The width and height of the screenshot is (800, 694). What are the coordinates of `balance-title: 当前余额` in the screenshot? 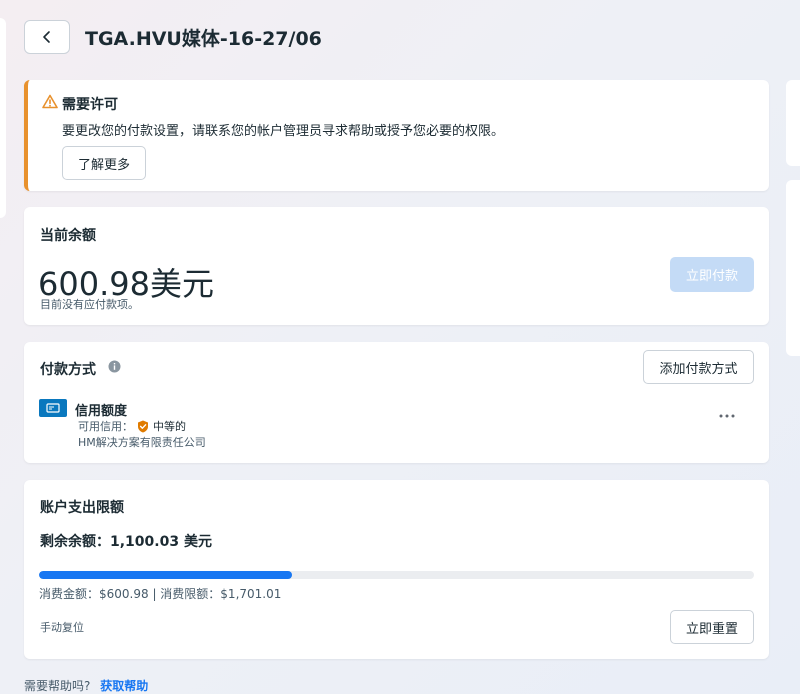 It's located at (68, 236).